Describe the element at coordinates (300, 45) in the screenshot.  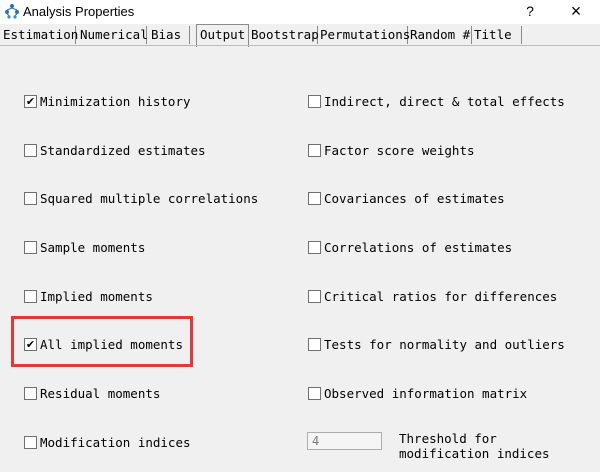
I see `tab-divider` at that location.